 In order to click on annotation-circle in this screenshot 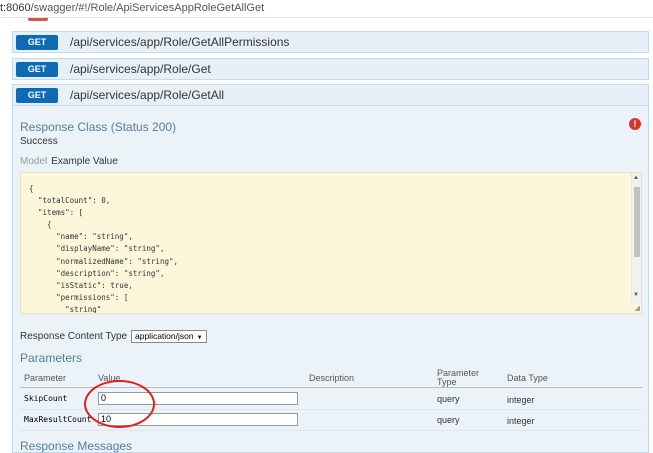, I will do `click(119, 404)`.